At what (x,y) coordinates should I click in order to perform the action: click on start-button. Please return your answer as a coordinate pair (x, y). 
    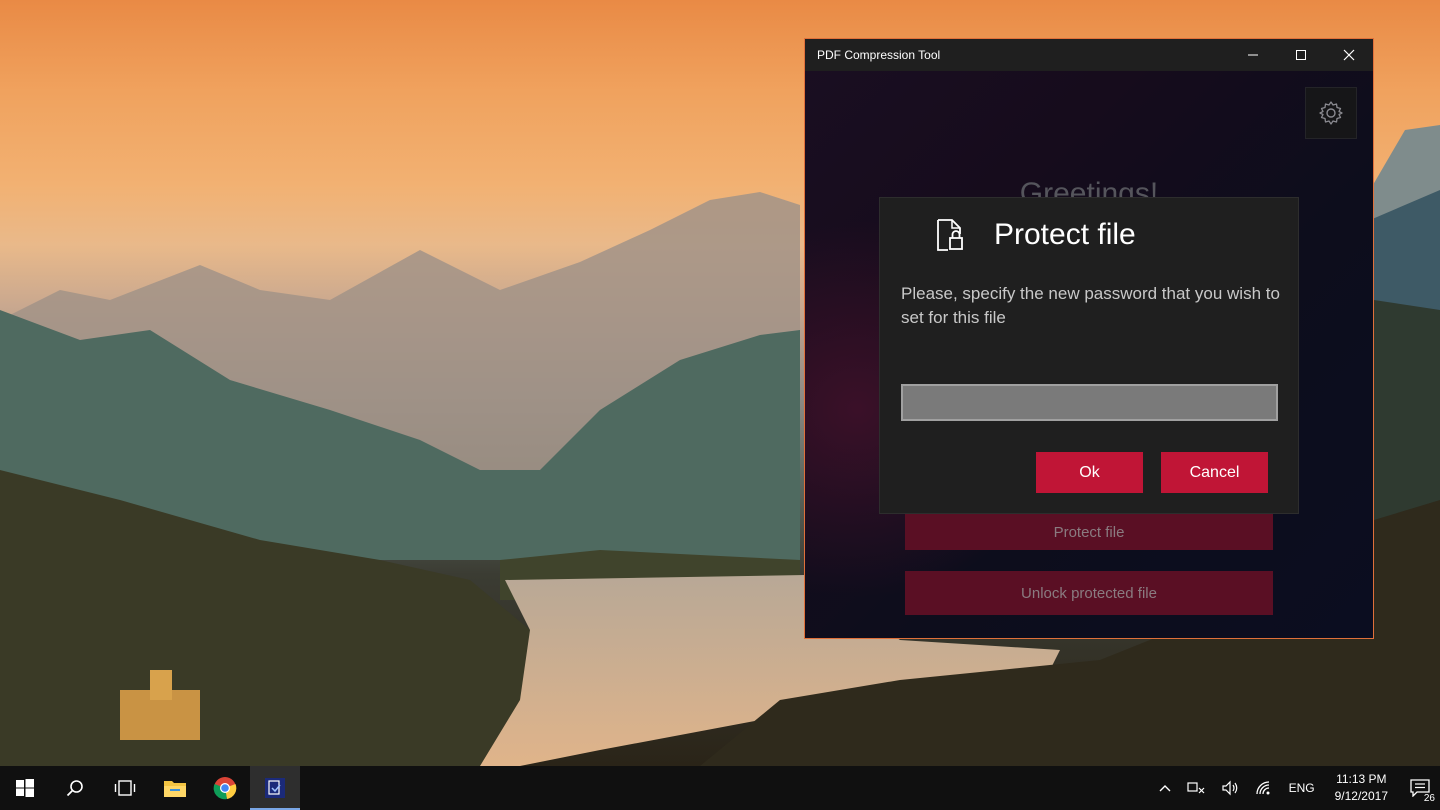
    Looking at the image, I should click on (25, 788).